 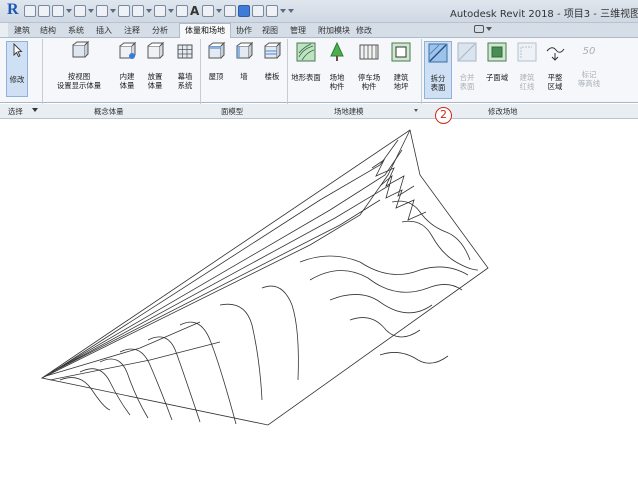 I want to click on in-place-mass-button: 内建 体量, so click(x=127, y=70).